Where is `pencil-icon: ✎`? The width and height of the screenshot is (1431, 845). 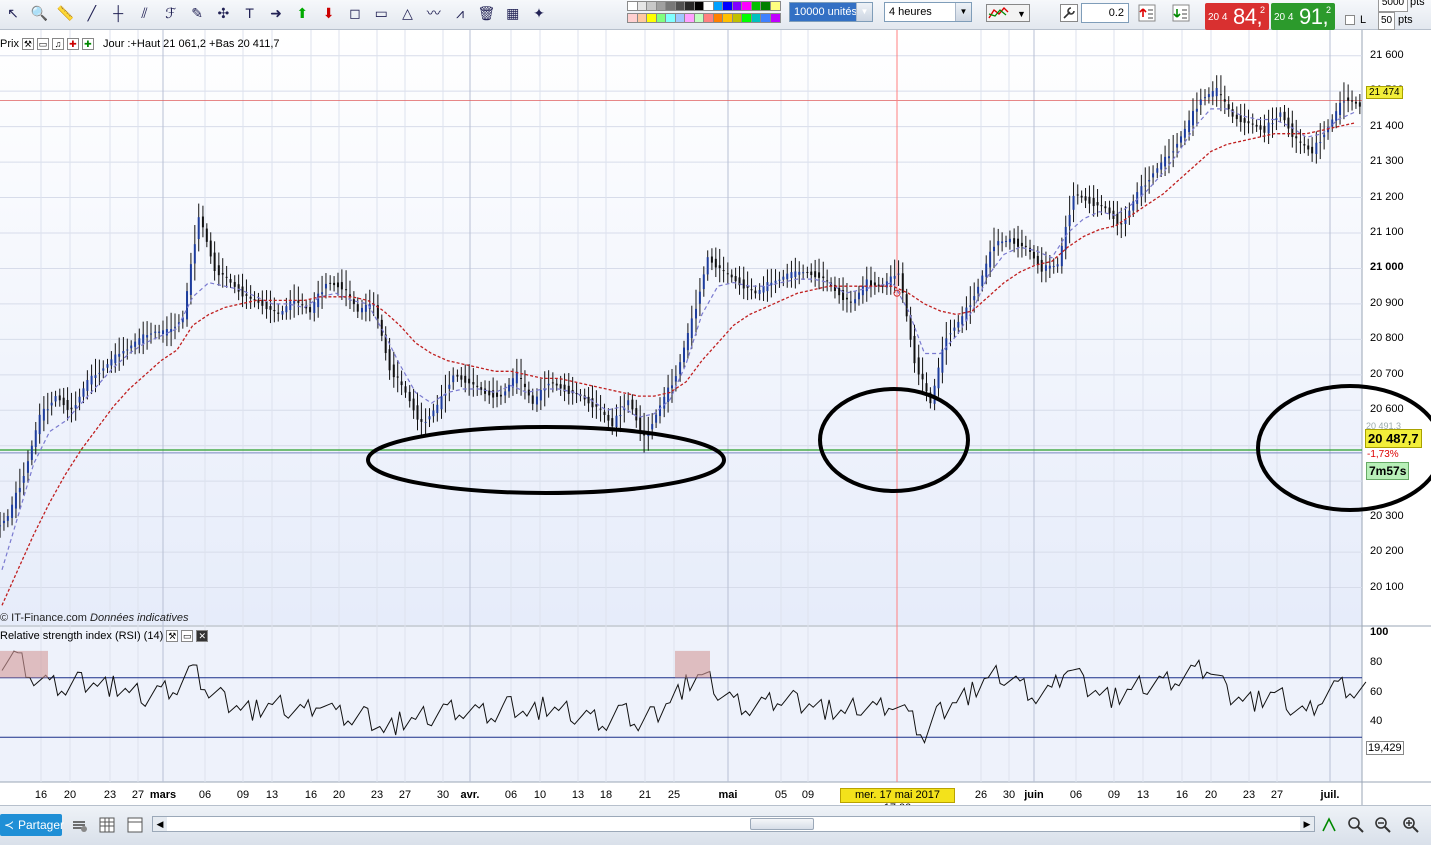 pencil-icon: ✎ is located at coordinates (197, 13).